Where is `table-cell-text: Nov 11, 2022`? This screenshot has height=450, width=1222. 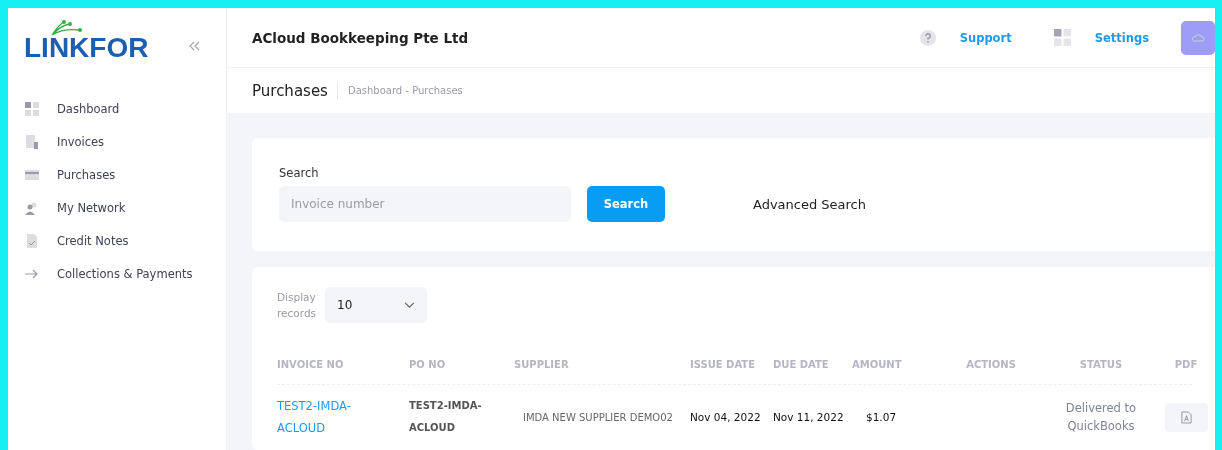
table-cell-text: Nov 11, 2022 is located at coordinates (809, 417).